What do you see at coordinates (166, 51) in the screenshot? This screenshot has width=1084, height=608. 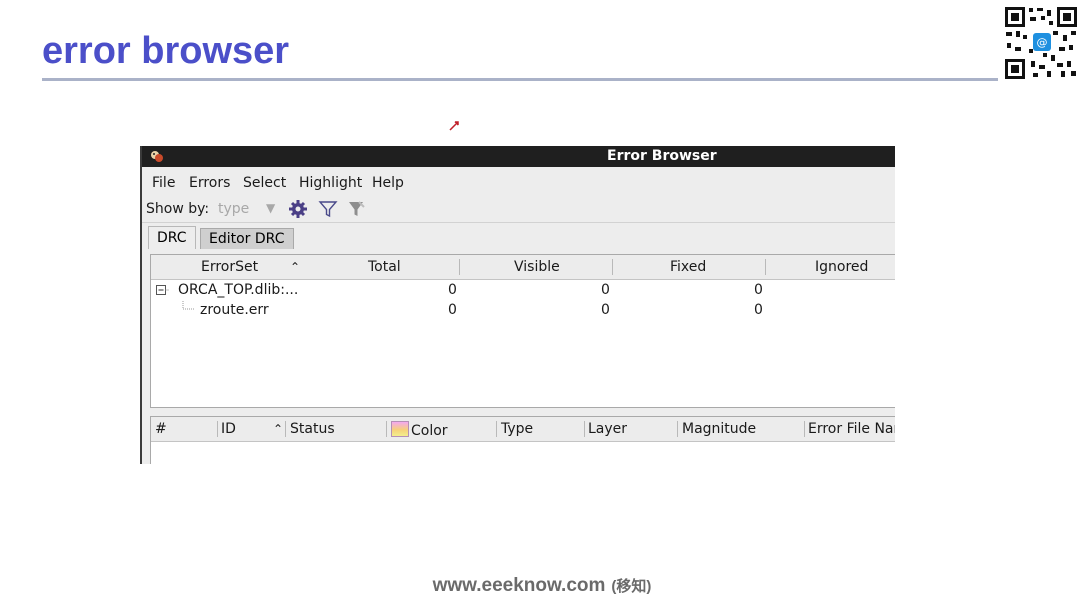 I see `slide-title: error browser` at bounding box center [166, 51].